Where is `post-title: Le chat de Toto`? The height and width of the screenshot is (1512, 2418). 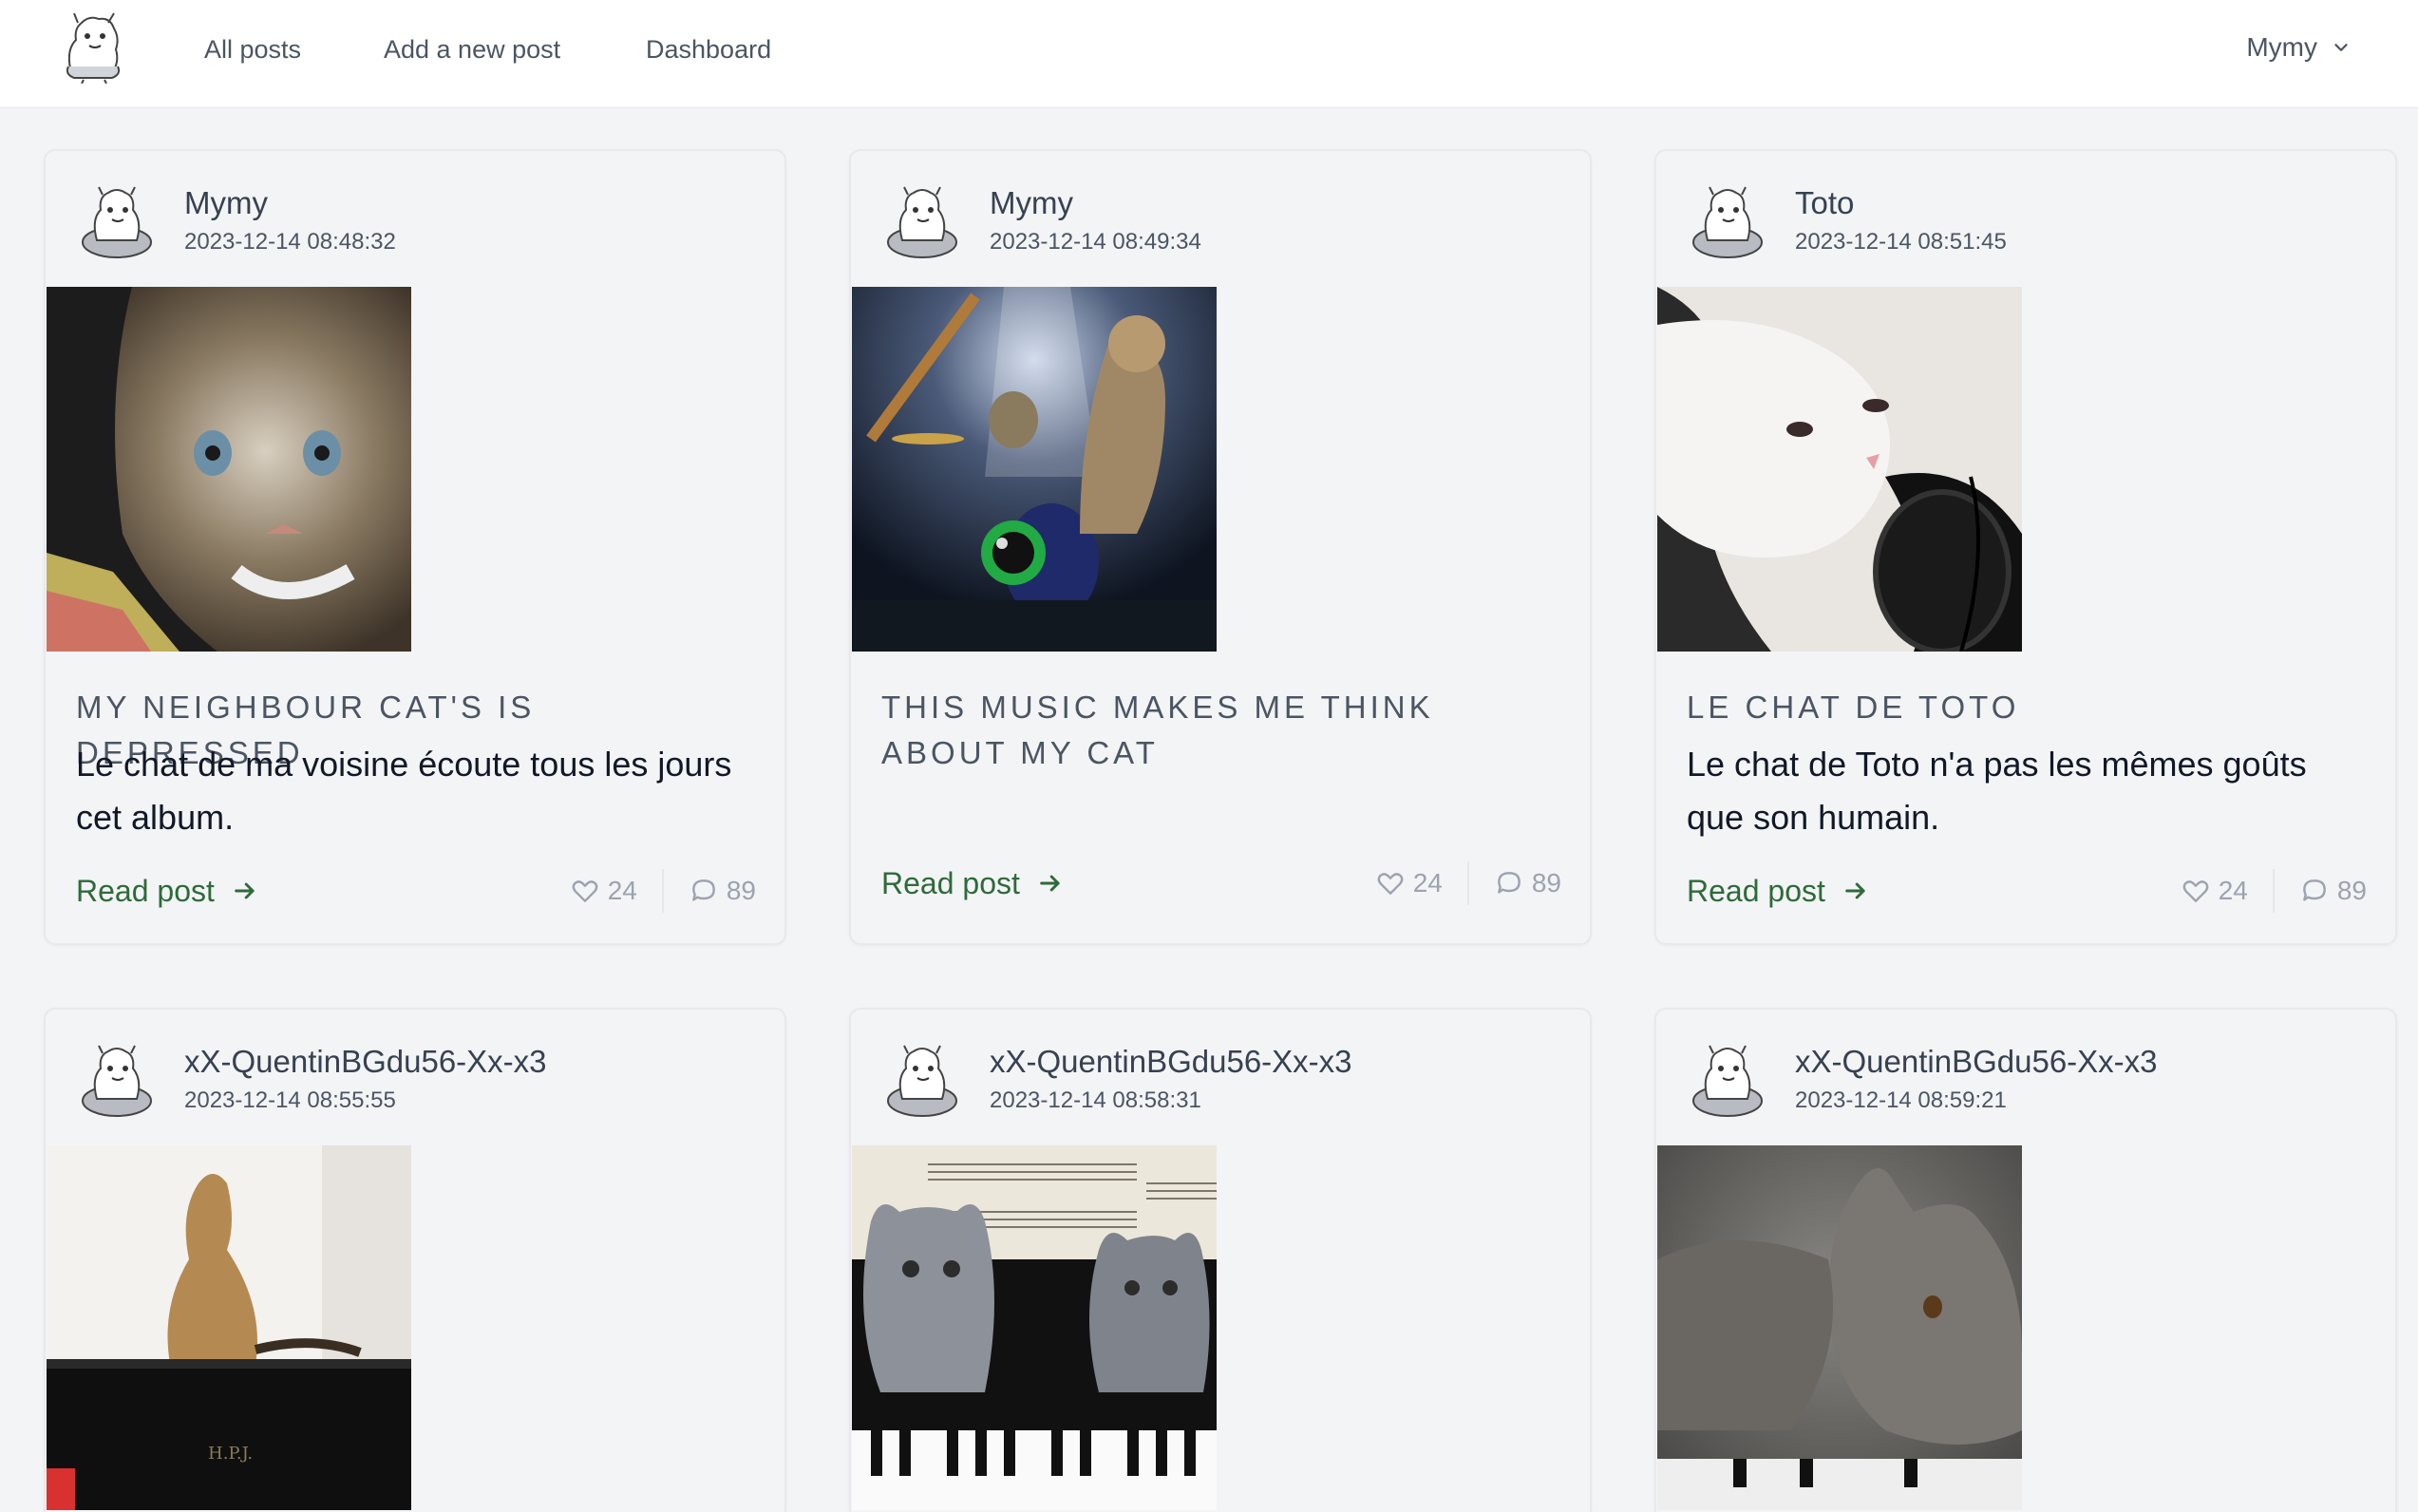
post-title: Le chat de Toto is located at coordinates (1854, 707).